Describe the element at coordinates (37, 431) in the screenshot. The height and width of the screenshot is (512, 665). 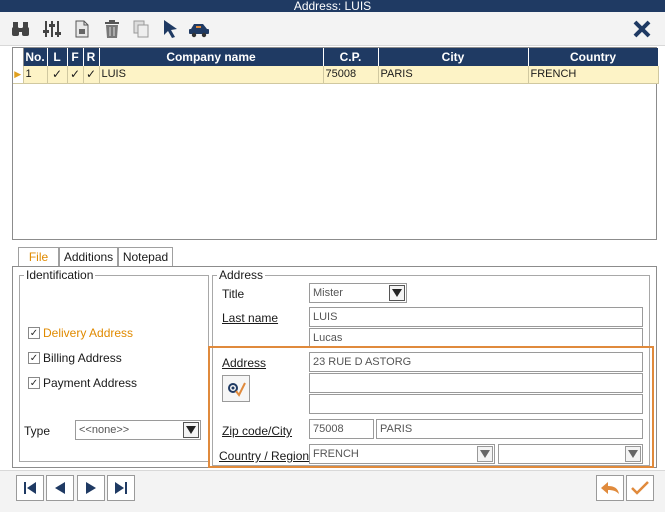
I see `type-label: Type` at that location.